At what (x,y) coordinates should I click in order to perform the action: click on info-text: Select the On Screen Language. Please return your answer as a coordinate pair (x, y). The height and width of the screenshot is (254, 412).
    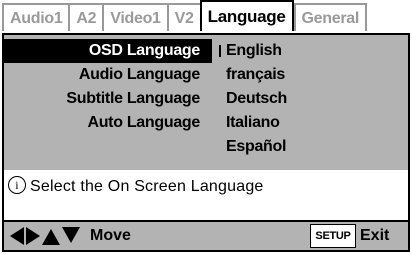
    Looking at the image, I should click on (147, 186).